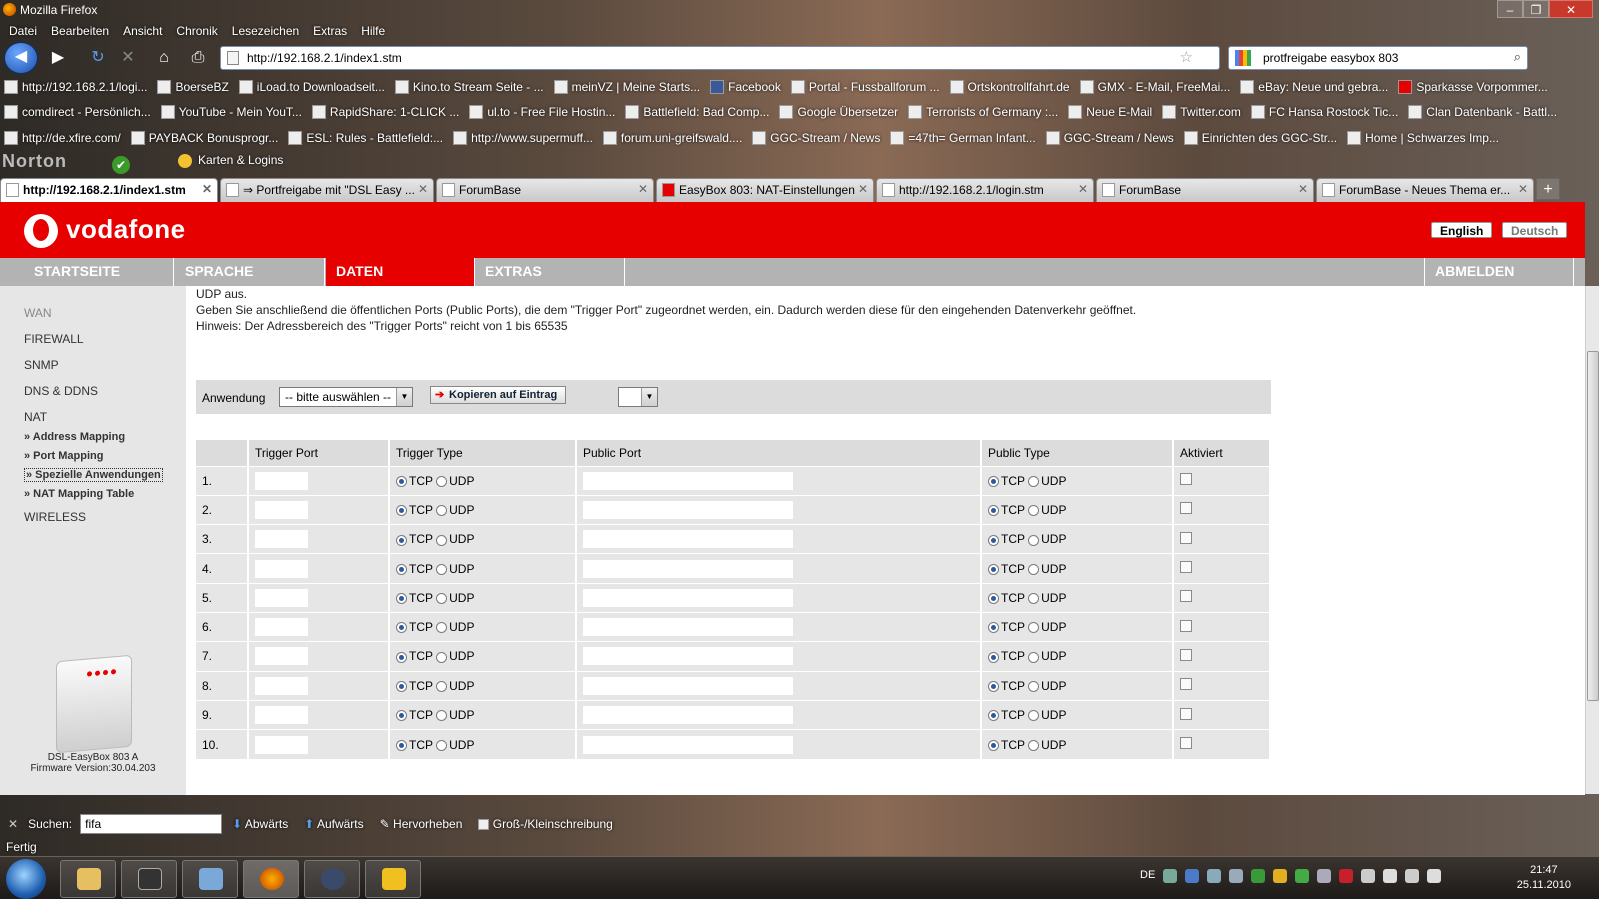  What do you see at coordinates (210, 879) in the screenshot?
I see `taskbar-control-panel` at bounding box center [210, 879].